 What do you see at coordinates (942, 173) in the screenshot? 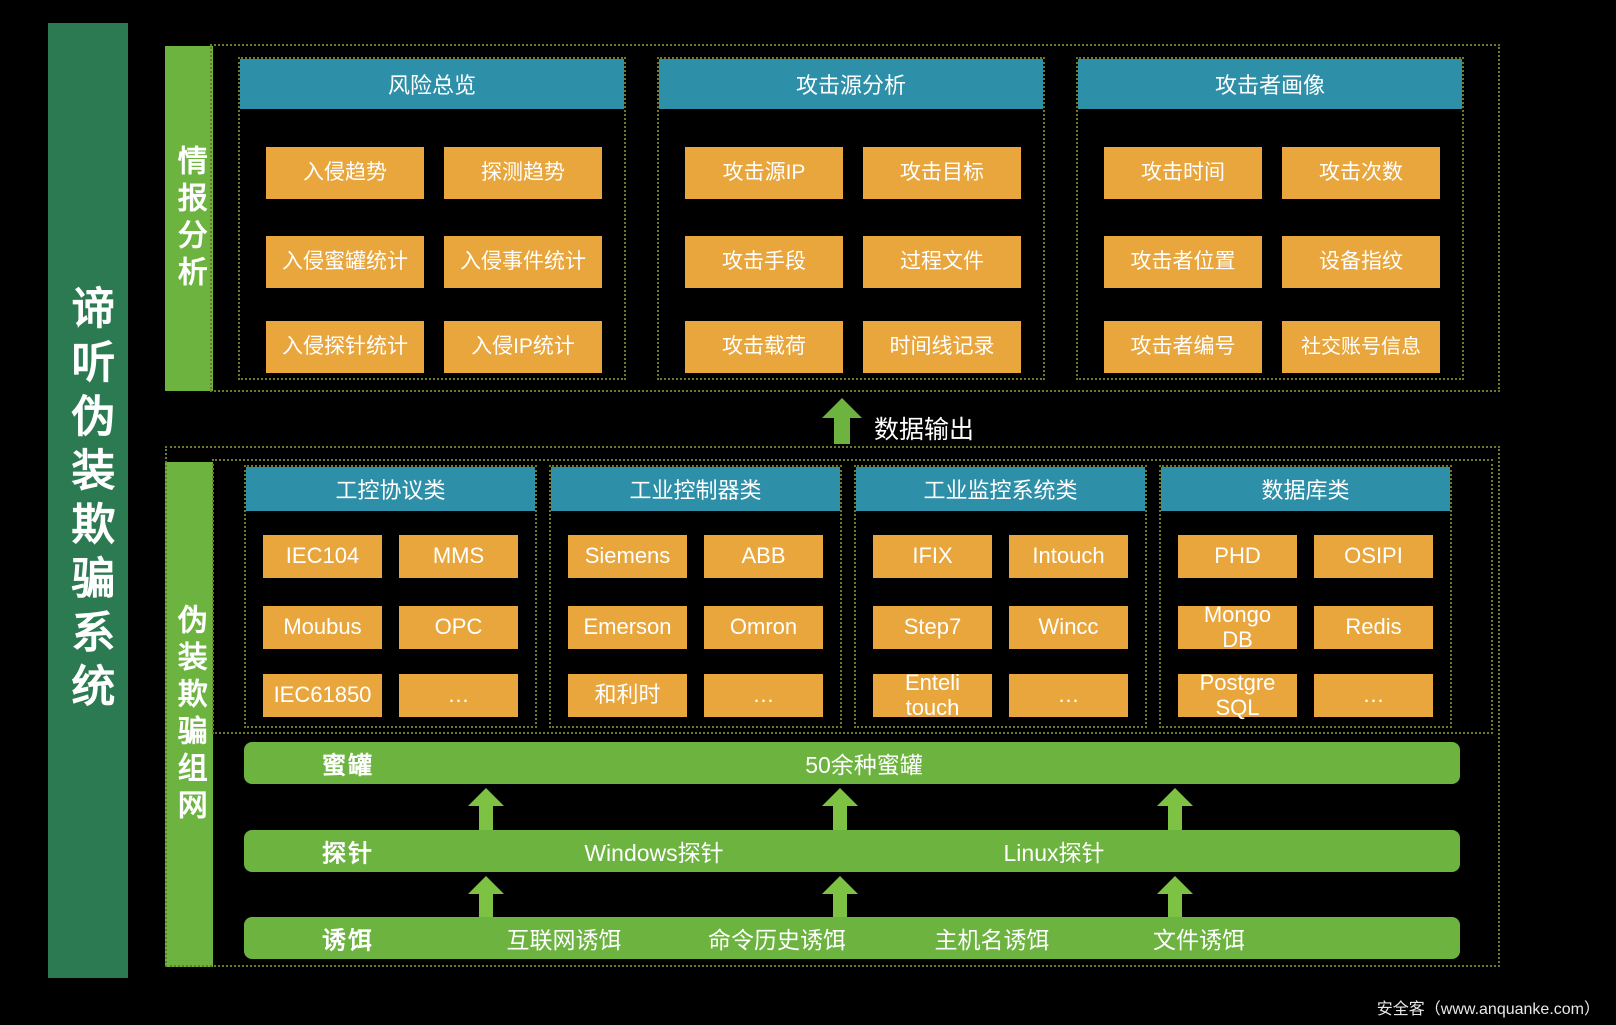
I see `cell-item: 攻击目标` at bounding box center [942, 173].